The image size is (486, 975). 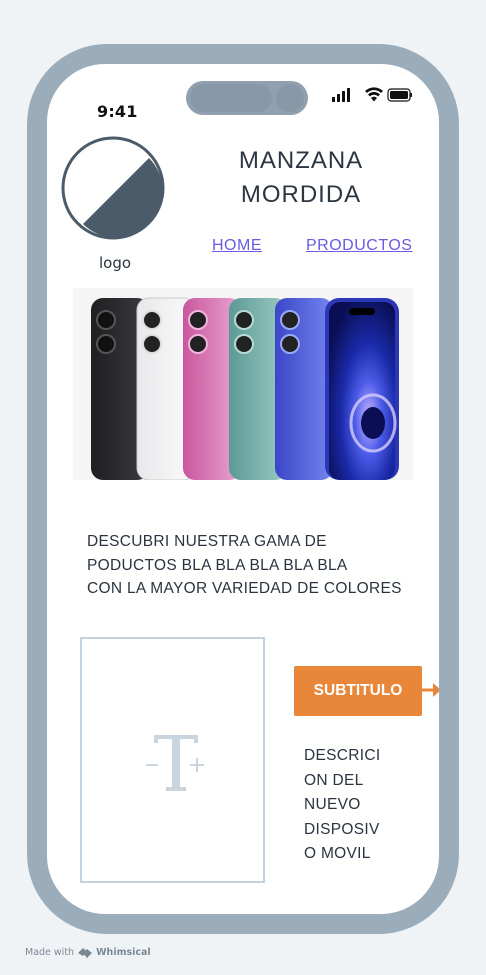 What do you see at coordinates (237, 246) in the screenshot?
I see `nav-link-home: HOME` at bounding box center [237, 246].